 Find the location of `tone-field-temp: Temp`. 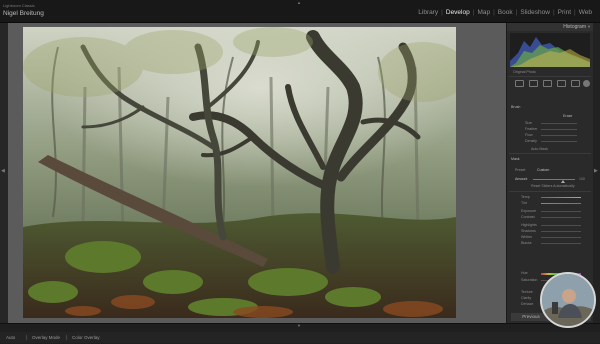

tone-field-temp: Temp is located at coordinates (525, 197).